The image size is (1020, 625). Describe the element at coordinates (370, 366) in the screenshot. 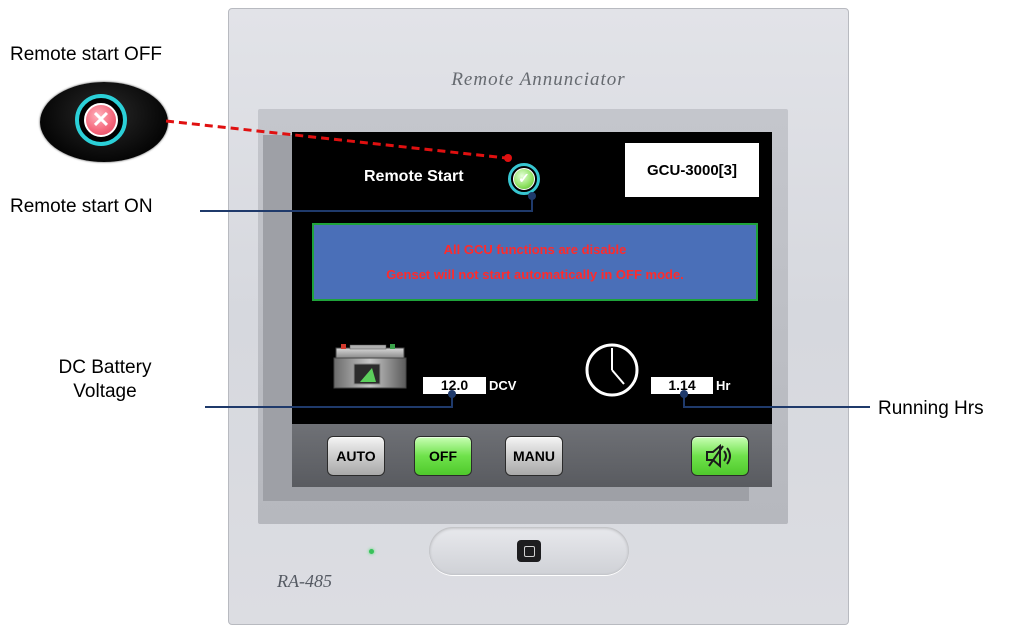

I see `battery-icon` at that location.